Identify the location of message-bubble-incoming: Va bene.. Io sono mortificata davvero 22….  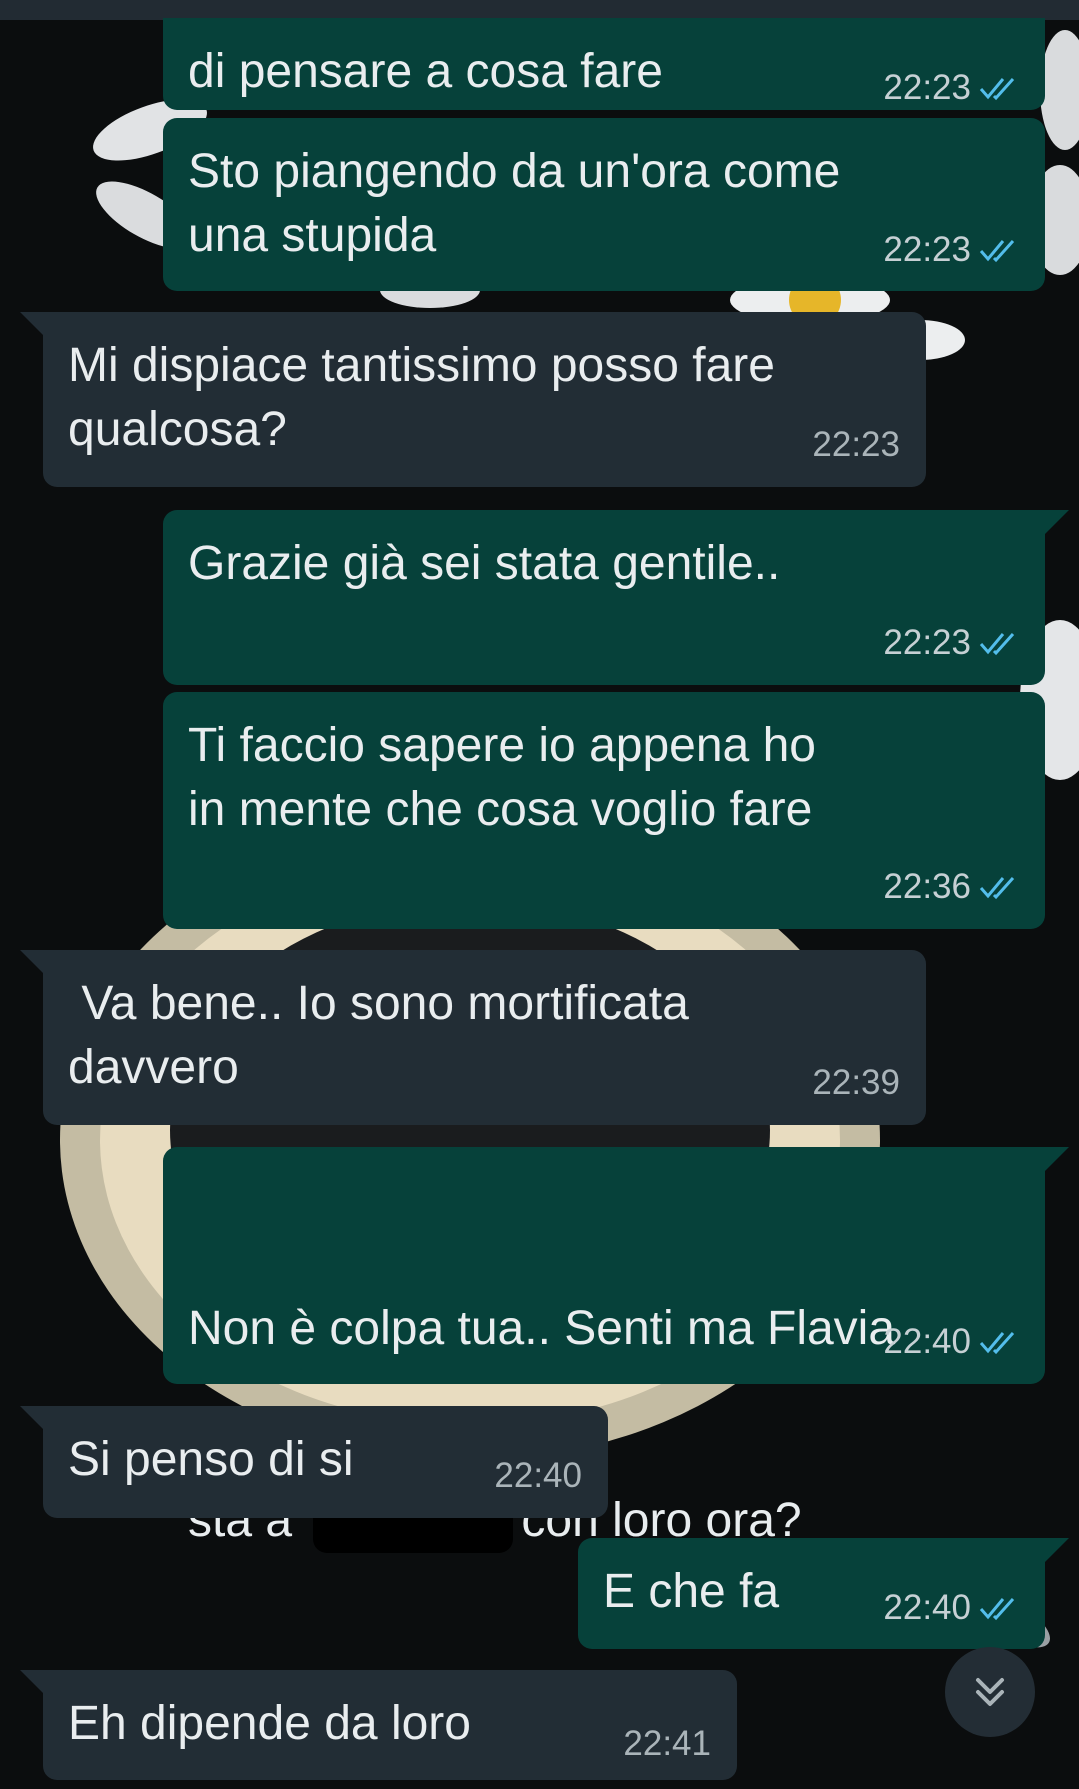
(484, 1037).